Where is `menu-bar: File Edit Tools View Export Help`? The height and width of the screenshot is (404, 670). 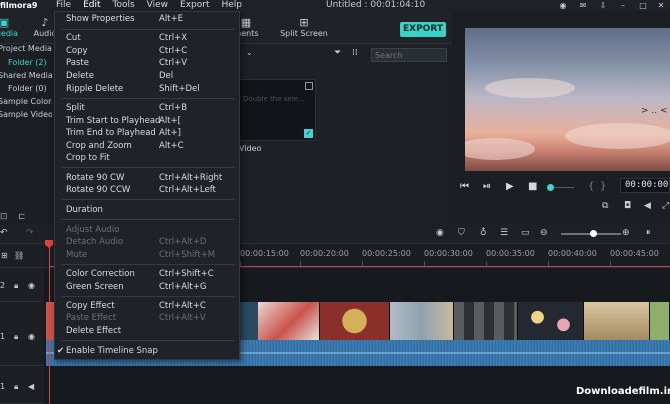
menu-bar: File Edit Tools View Export Help is located at coordinates (149, 5).